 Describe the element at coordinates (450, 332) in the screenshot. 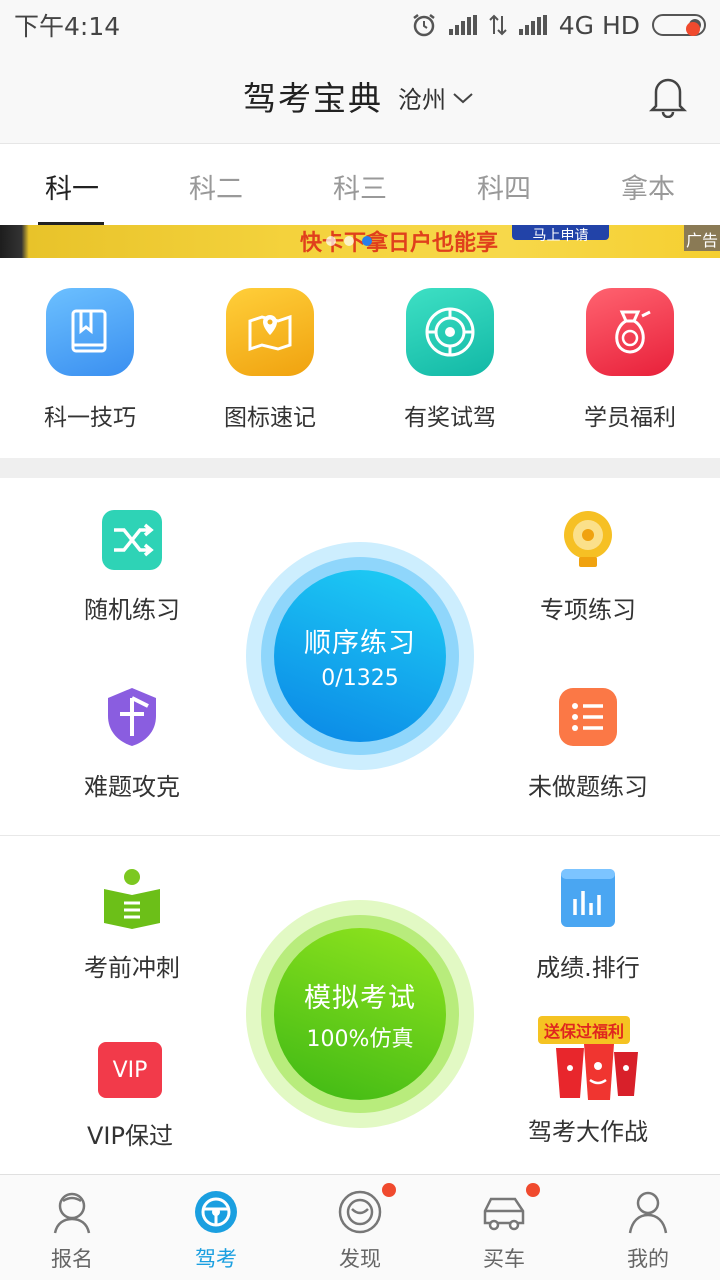

I see `steering-target-icon` at that location.